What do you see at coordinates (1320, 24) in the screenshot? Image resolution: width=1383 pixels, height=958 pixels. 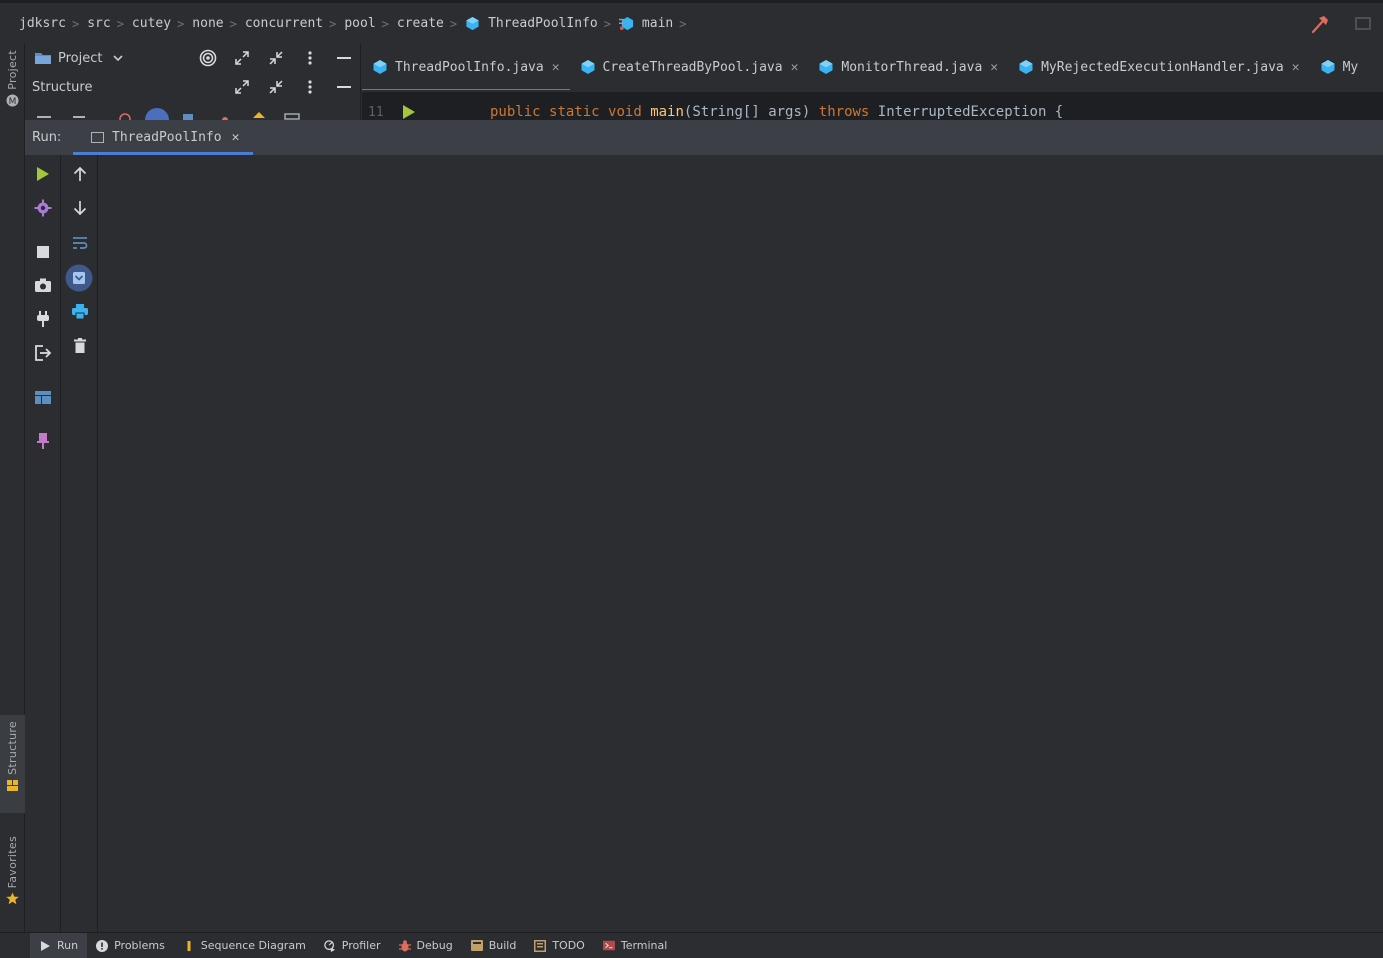 I see `hammer-icon` at bounding box center [1320, 24].